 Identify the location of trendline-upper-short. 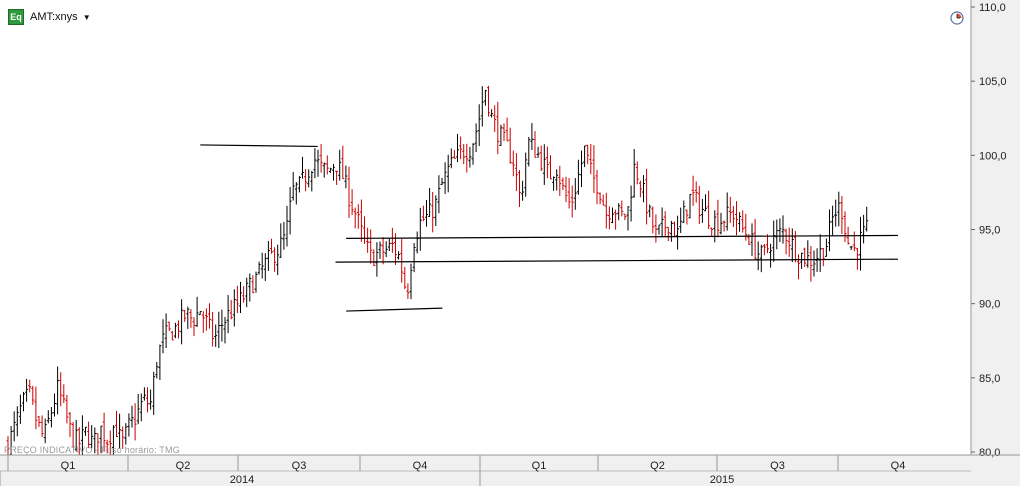
(259, 146).